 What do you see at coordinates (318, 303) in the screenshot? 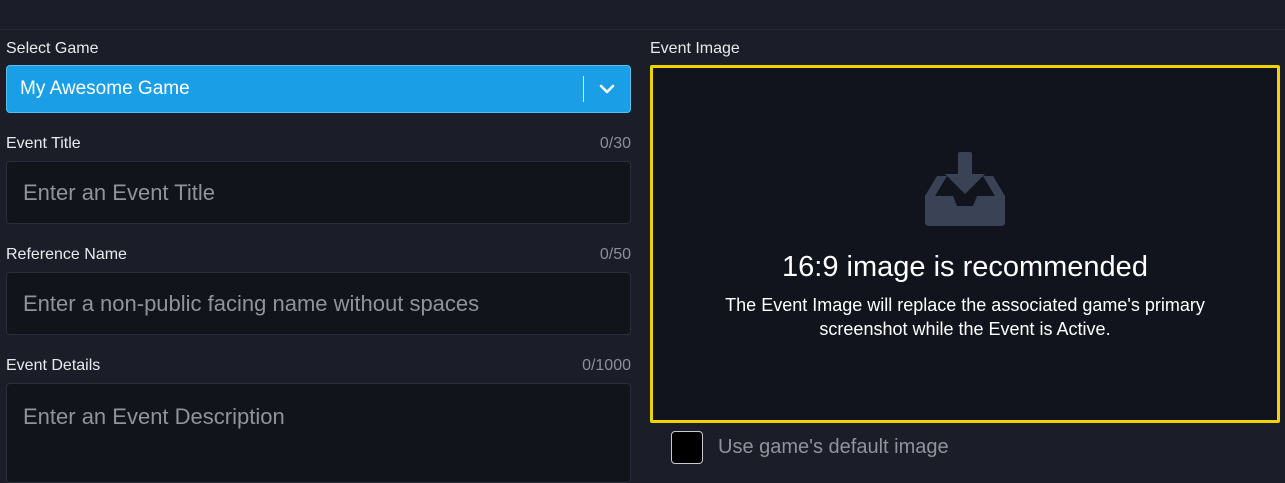
I see `reference-name-input` at bounding box center [318, 303].